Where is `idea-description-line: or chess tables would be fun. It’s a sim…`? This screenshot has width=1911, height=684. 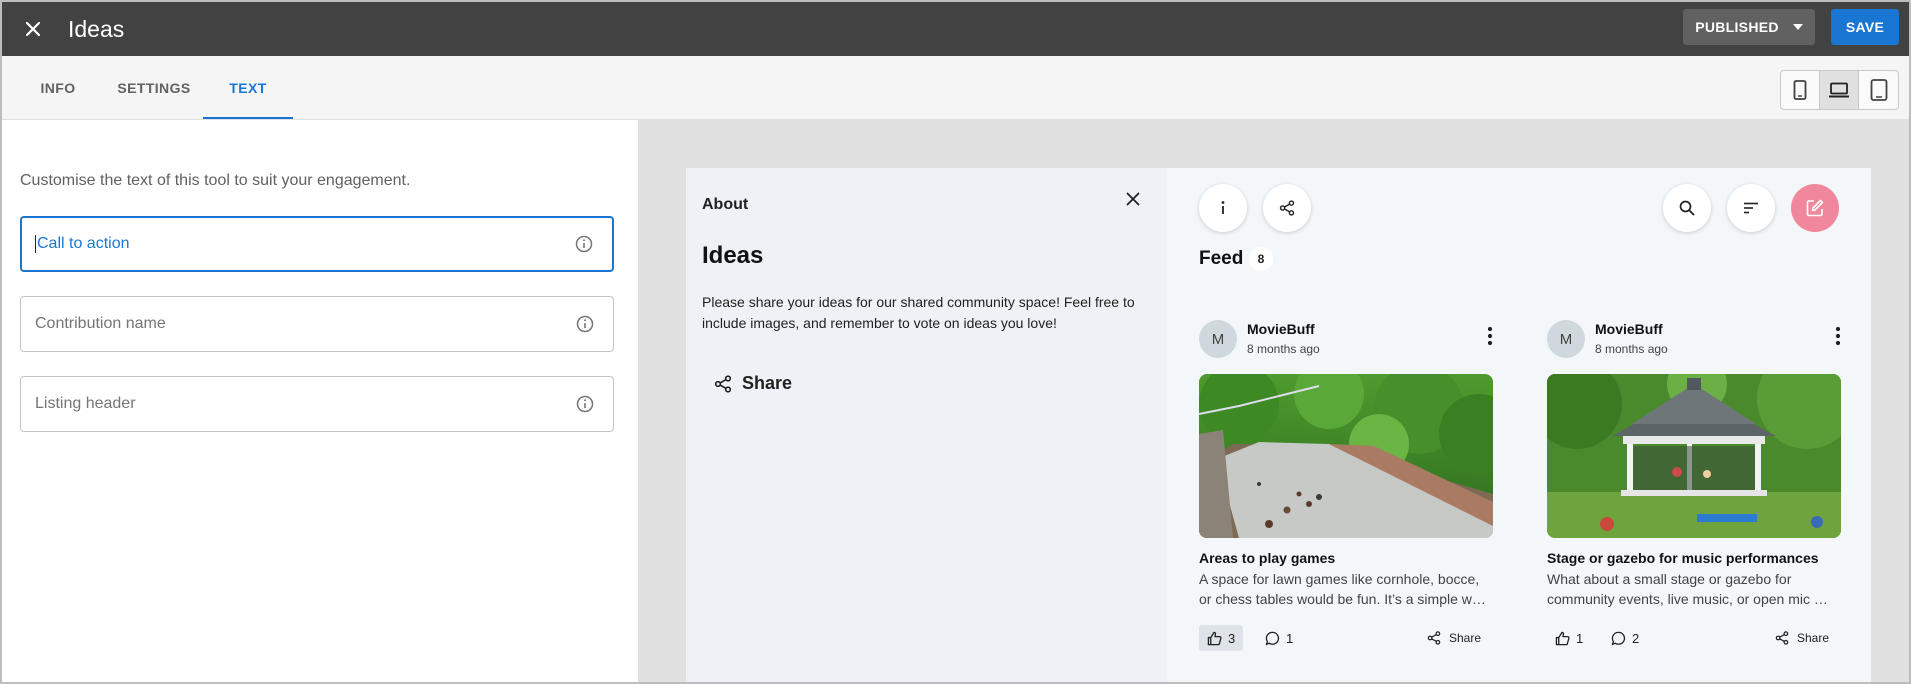 idea-description-line: or chess tables would be fun. It’s a sim… is located at coordinates (1346, 599).